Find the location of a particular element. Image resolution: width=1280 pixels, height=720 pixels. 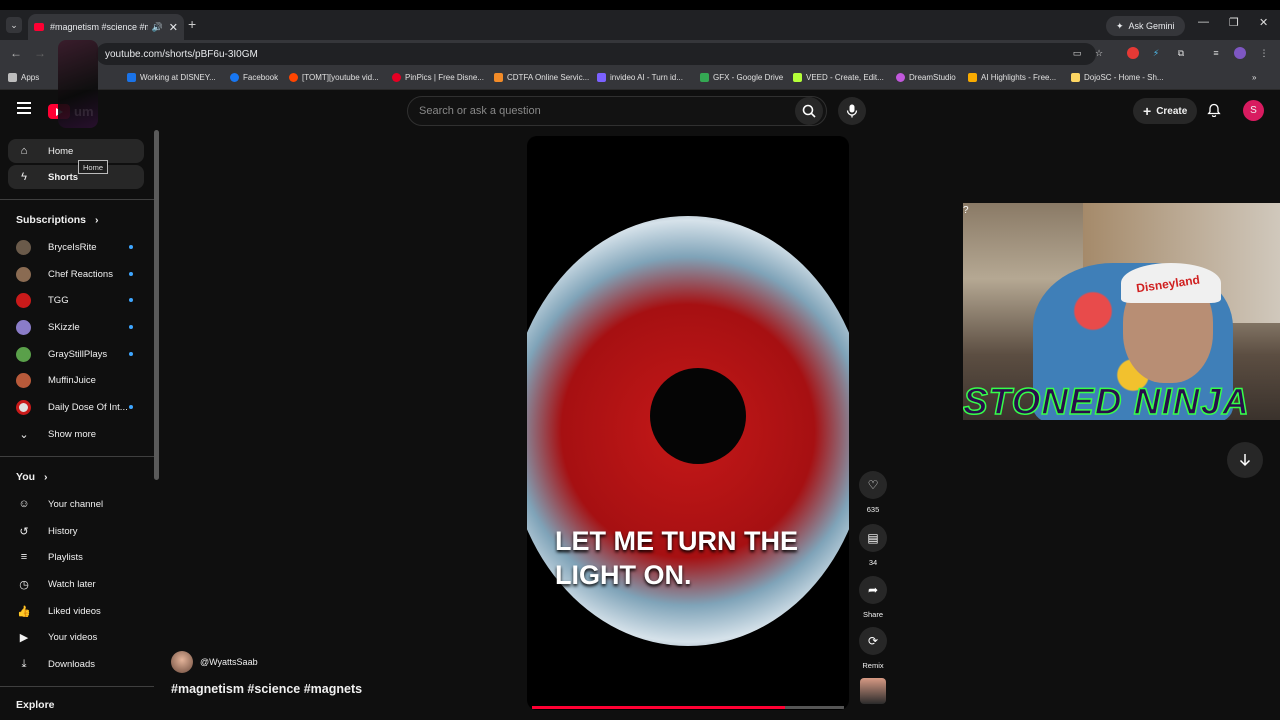

forward-arrow-icon: → is located at coordinates (40, 53).